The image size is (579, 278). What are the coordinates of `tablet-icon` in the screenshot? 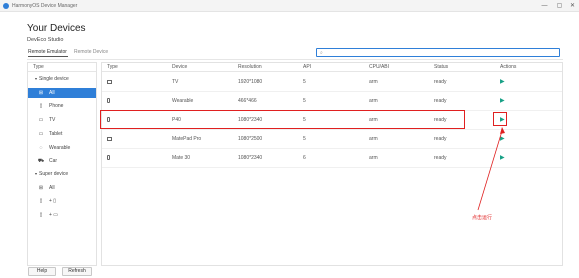 It's located at (109, 139).